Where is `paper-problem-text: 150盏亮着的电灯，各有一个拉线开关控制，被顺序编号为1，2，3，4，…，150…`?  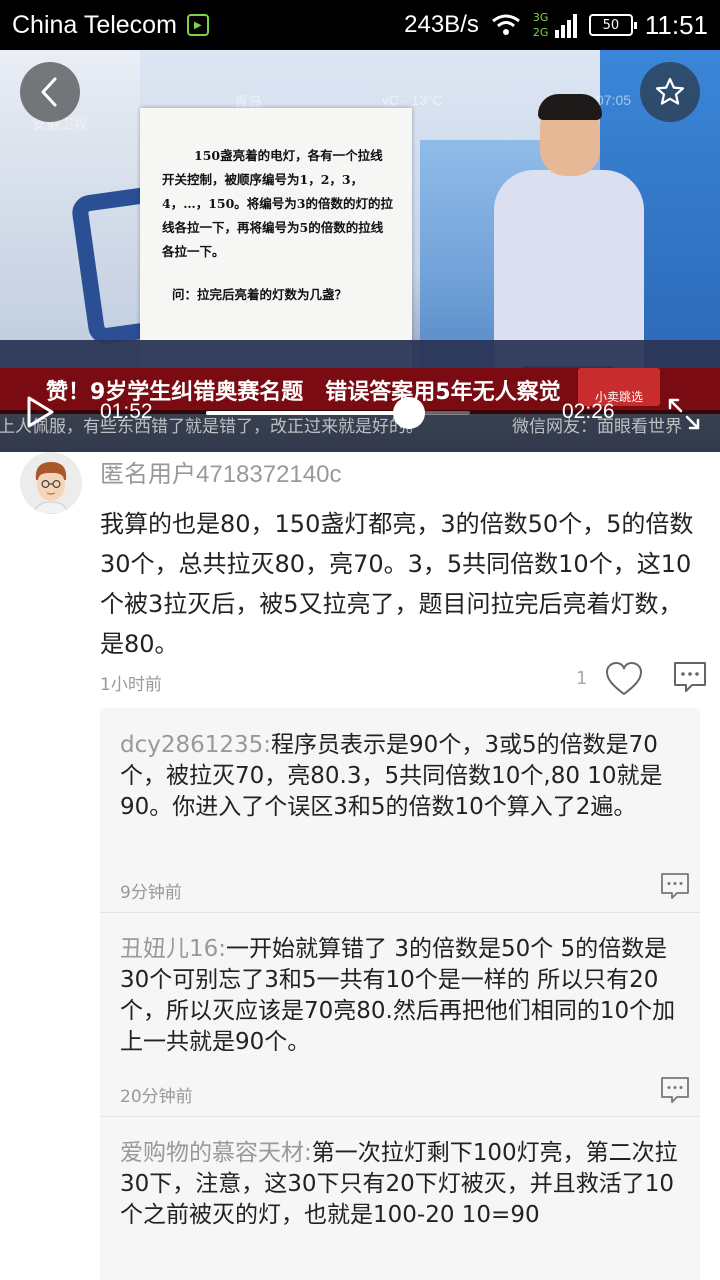 paper-problem-text: 150盏亮着的电灯，各有一个拉线开关控制，被顺序编号为1，2，3，4，…，150… is located at coordinates (277, 203).